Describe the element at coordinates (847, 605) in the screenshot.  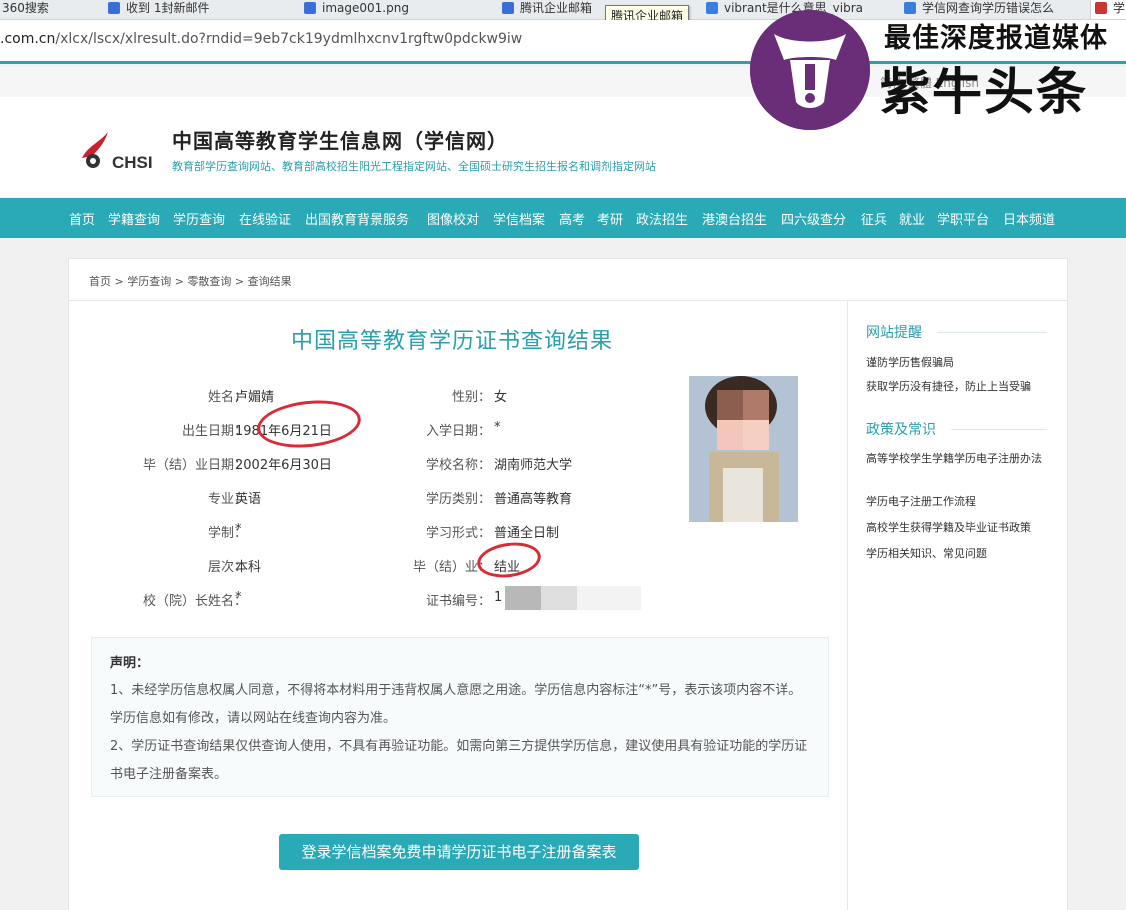
I see `sidebar-divider` at that location.